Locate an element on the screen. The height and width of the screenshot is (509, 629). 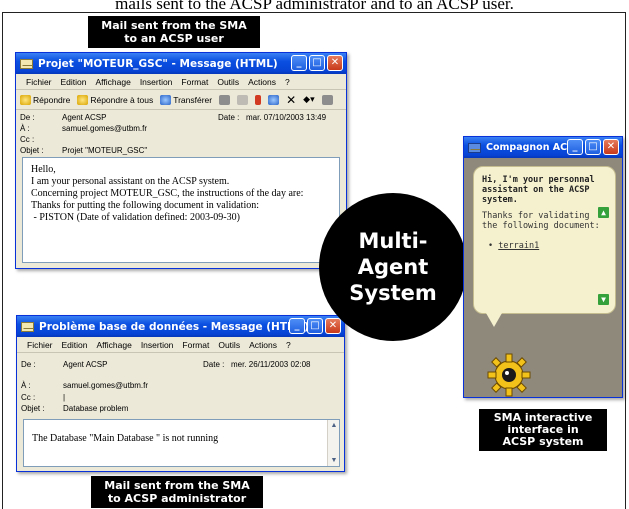
print-button is located at coordinates (225, 99).